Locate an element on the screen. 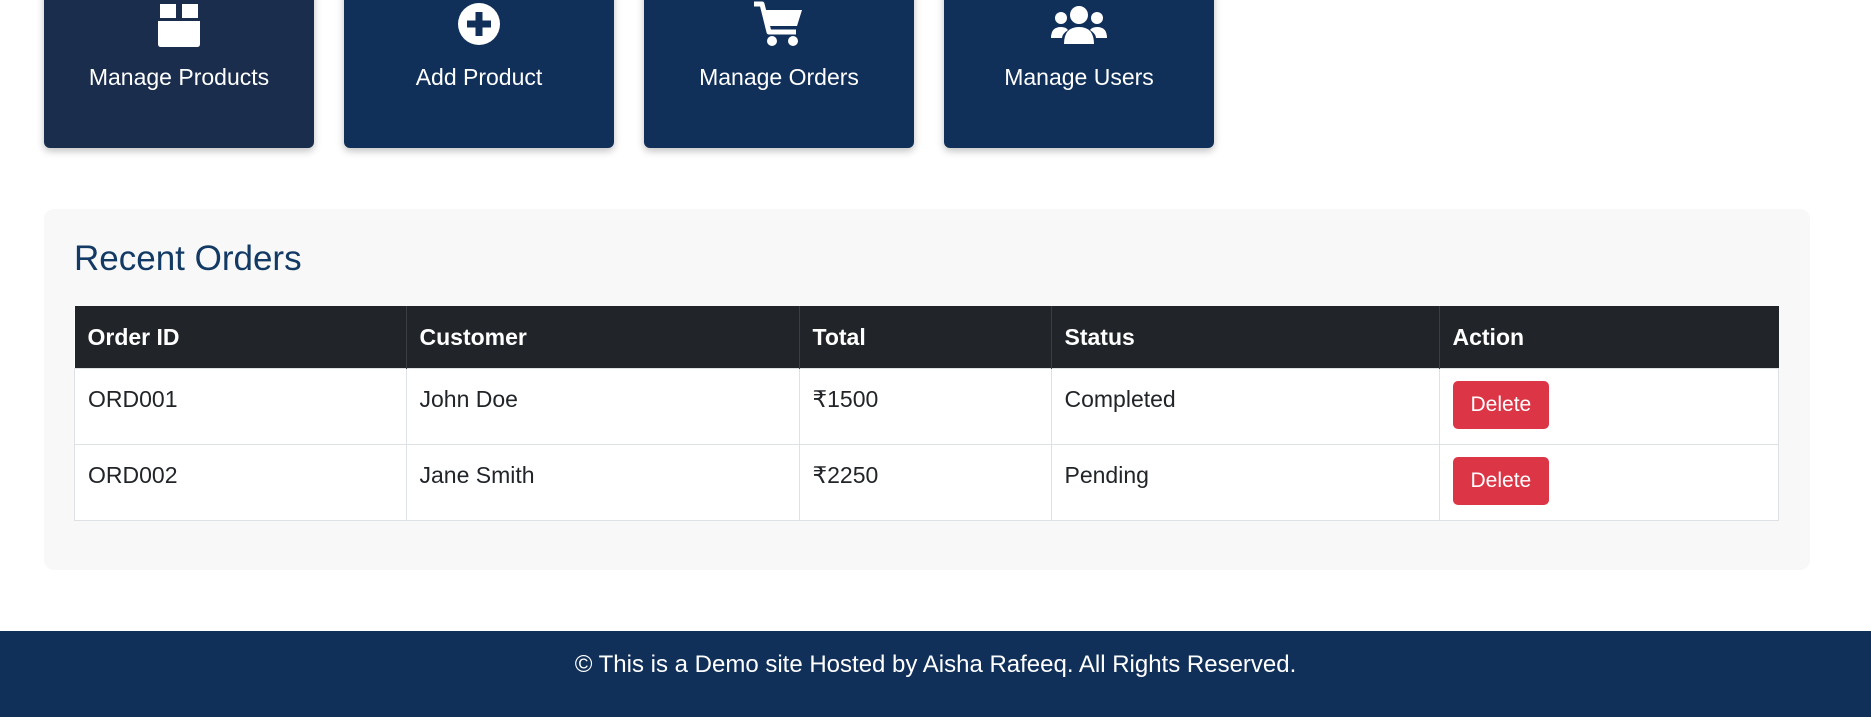 This screenshot has width=1871, height=717. total-cell: ₹1500 is located at coordinates (925, 406).